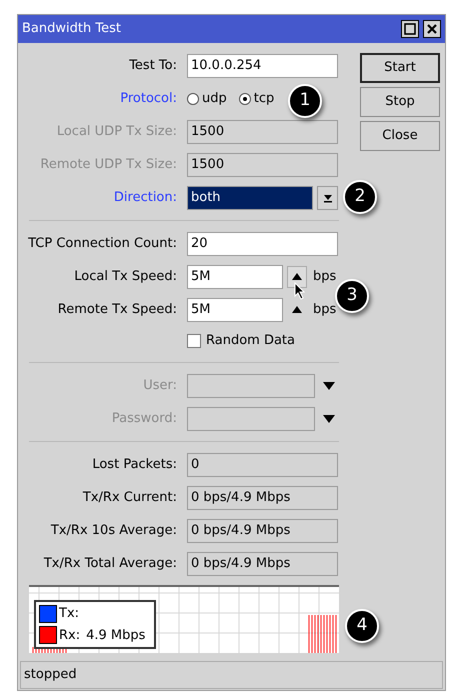 The width and height of the screenshot is (452, 700). I want to click on field-label: Tx/Rx 10s Average:, so click(113, 531).